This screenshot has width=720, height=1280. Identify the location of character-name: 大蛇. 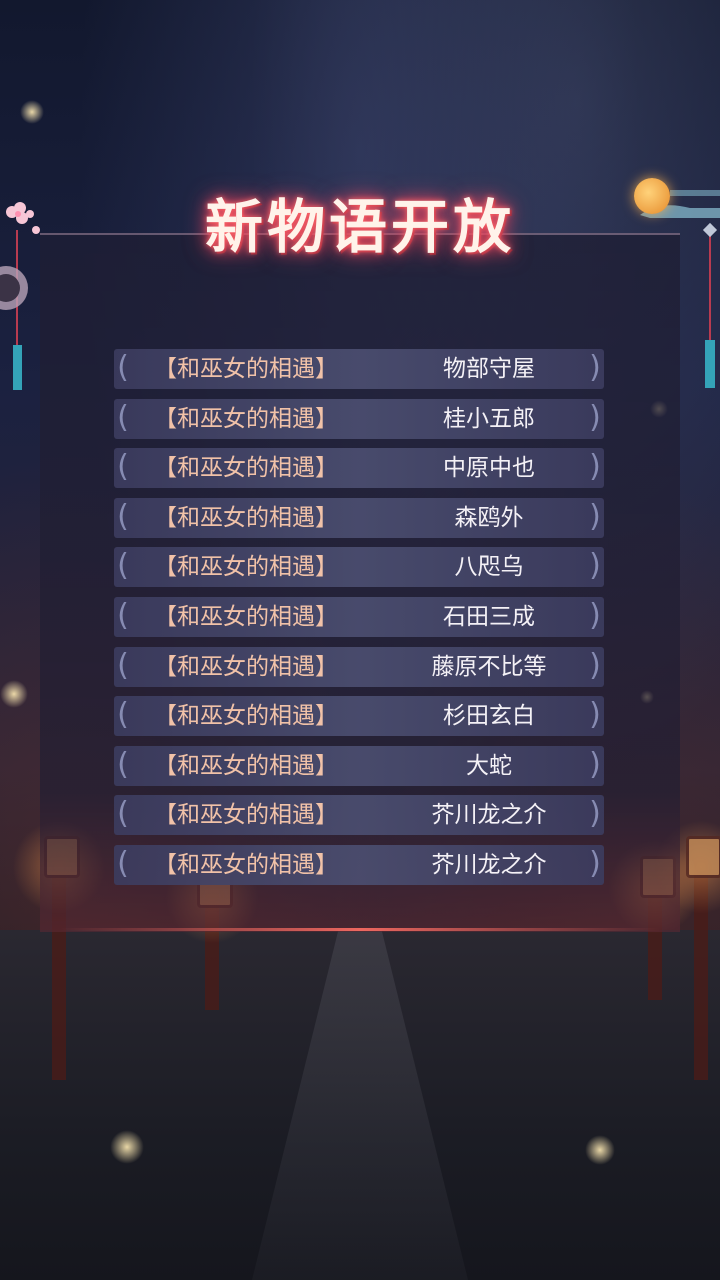
(489, 765).